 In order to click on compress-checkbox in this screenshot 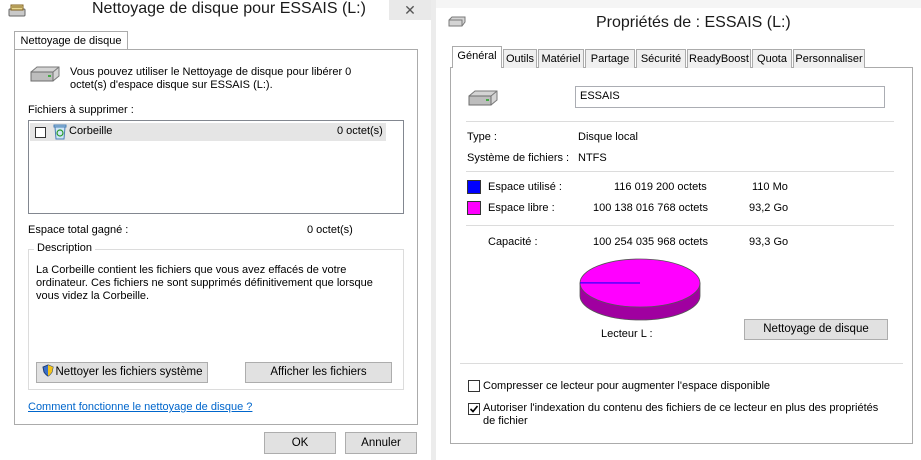, I will do `click(474, 386)`.